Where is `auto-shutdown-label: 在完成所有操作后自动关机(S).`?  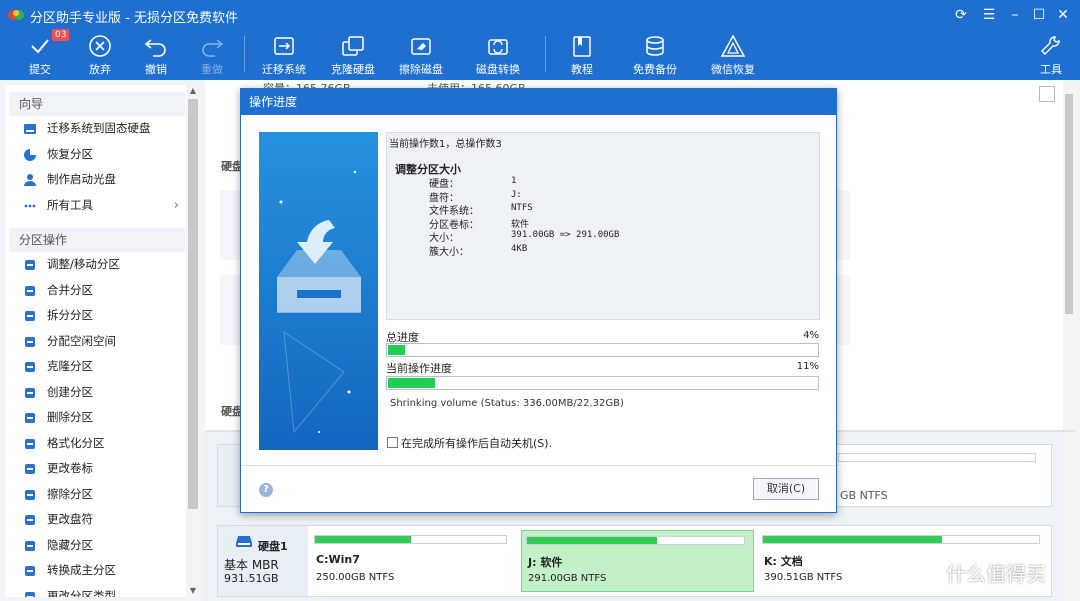
auto-shutdown-label: 在完成所有操作后自动关机(S). is located at coordinates (476, 443).